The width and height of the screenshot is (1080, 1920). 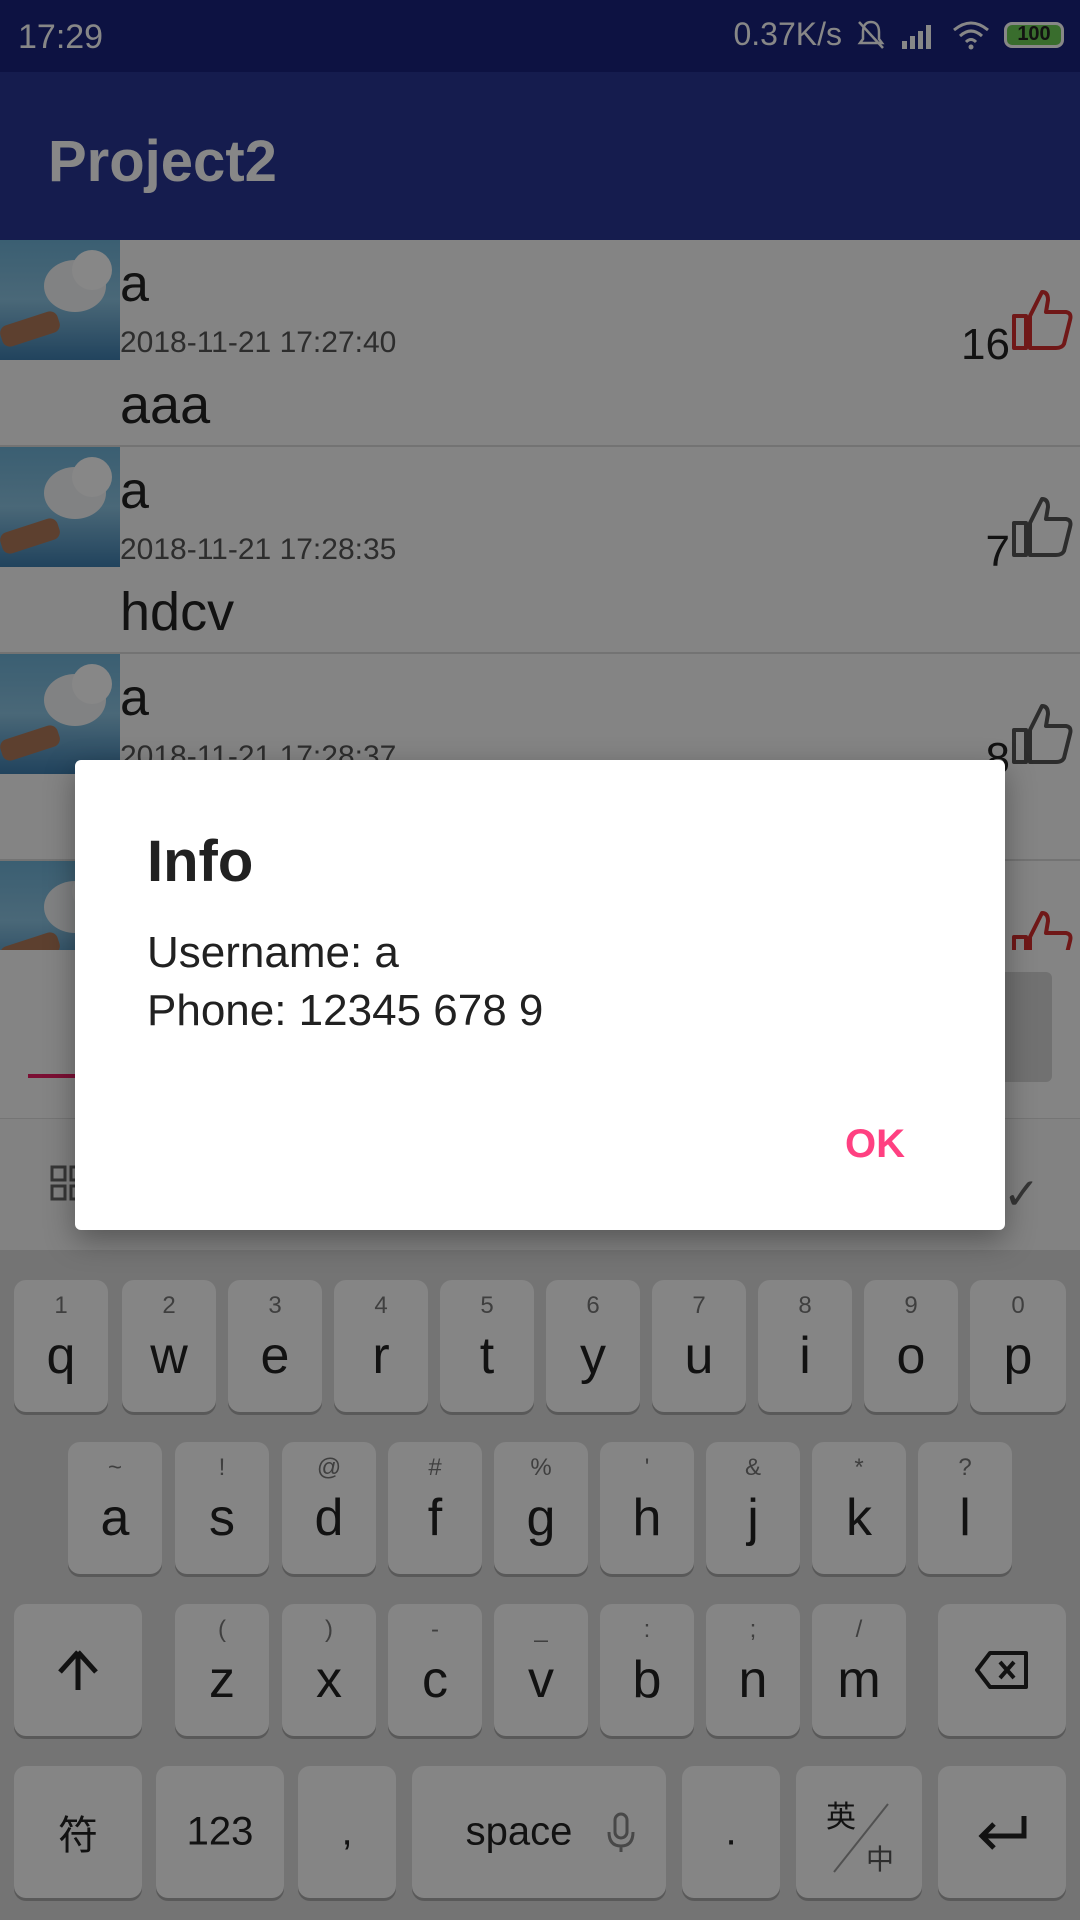 What do you see at coordinates (345, 982) in the screenshot?
I see `dialog-message: Username: a Phone: 12345 678 9` at bounding box center [345, 982].